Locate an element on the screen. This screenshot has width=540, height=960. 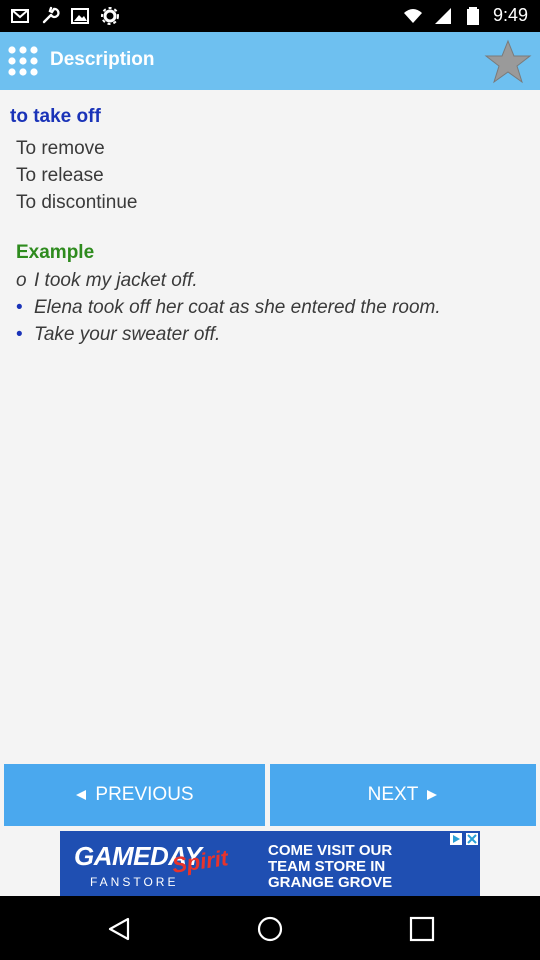
system-status-icons: 9:49 is located at coordinates (465, 15).